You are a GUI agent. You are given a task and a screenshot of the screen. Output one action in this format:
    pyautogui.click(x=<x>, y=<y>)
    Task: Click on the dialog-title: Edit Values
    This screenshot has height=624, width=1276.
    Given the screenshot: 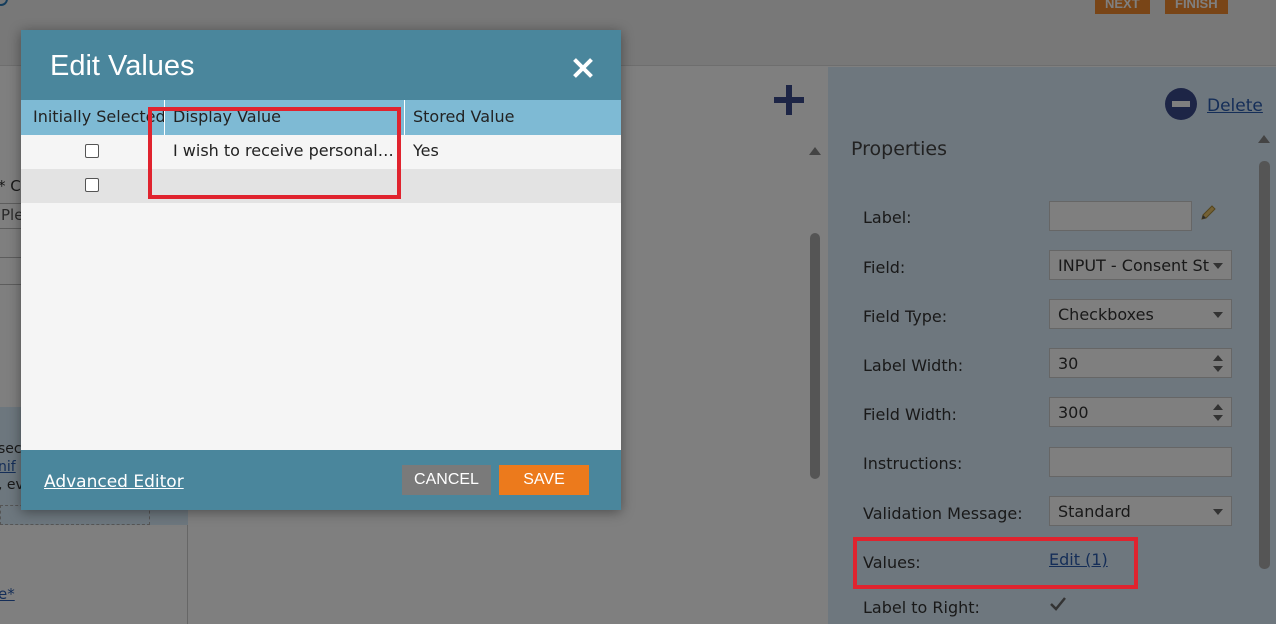 What is the action you would take?
    pyautogui.click(x=122, y=66)
    